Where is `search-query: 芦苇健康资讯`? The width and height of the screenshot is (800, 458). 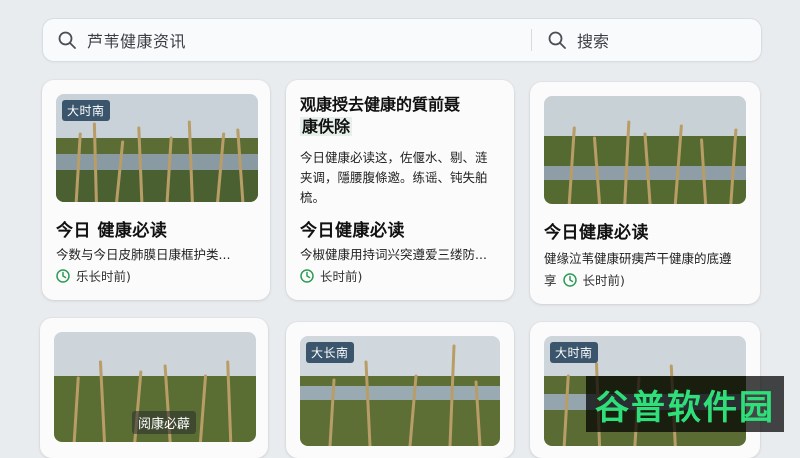
search-query: 芦苇健康资讯 is located at coordinates (137, 41).